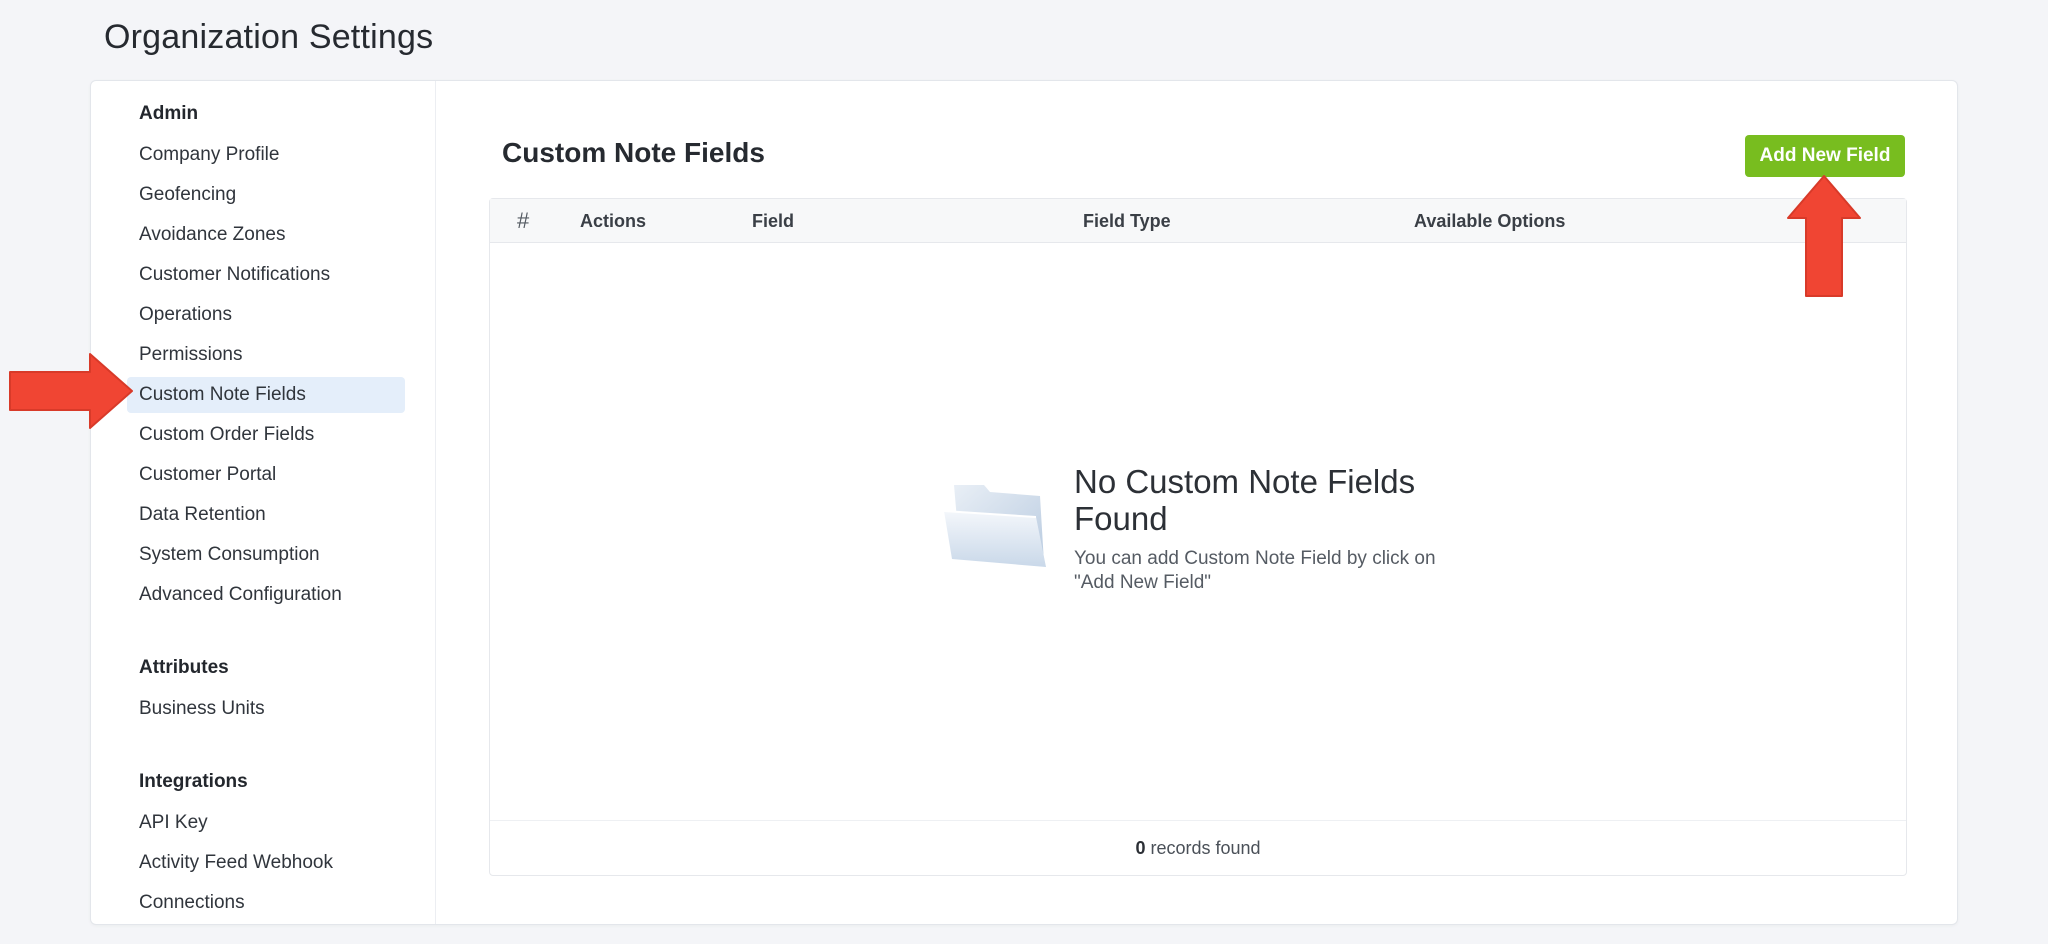 Image resolution: width=2048 pixels, height=944 pixels. What do you see at coordinates (266, 823) in the screenshot?
I see `sidebar-item-api-key: API Key` at bounding box center [266, 823].